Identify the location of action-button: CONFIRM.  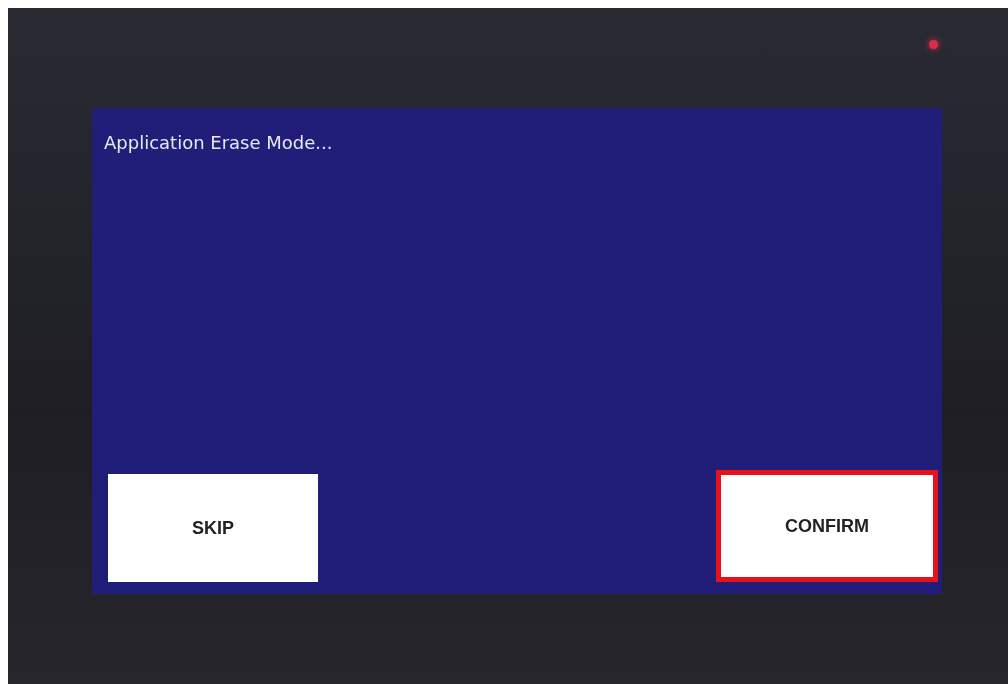
(827, 526).